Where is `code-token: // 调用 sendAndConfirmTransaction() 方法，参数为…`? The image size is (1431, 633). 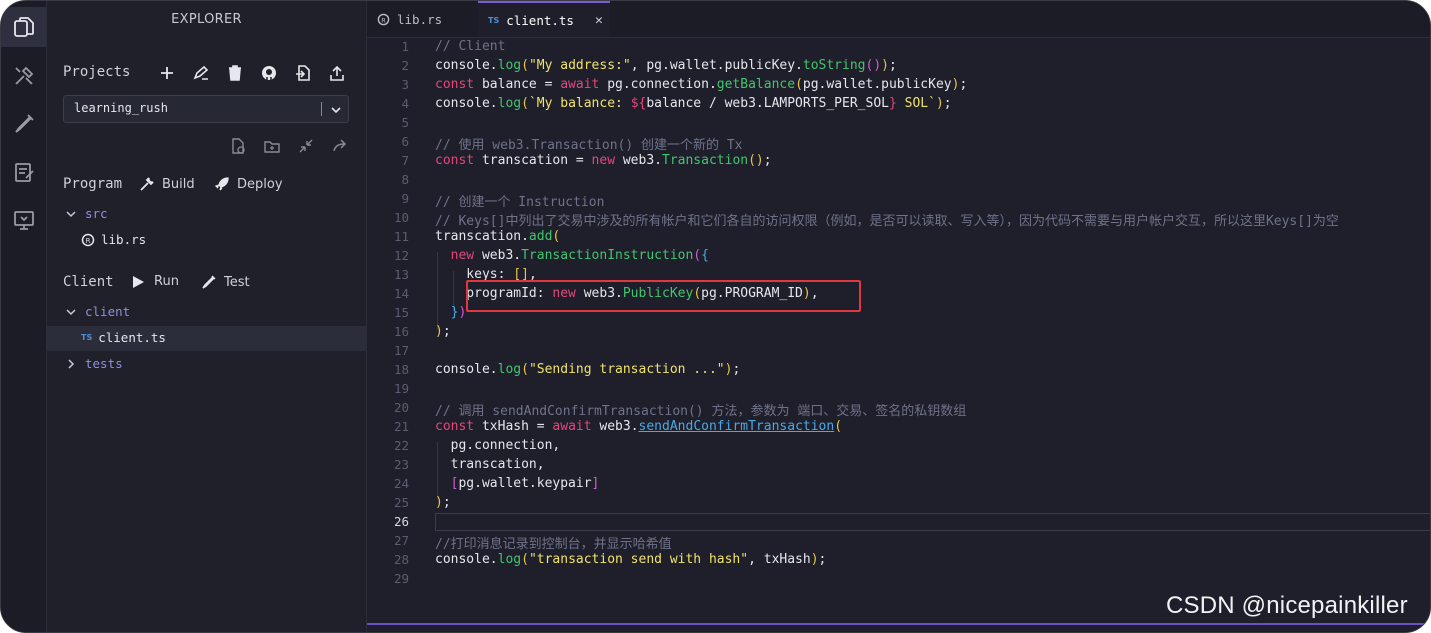 code-token: // 调用 sendAndConfirmTransaction() 方法，参数为… is located at coordinates (701, 411).